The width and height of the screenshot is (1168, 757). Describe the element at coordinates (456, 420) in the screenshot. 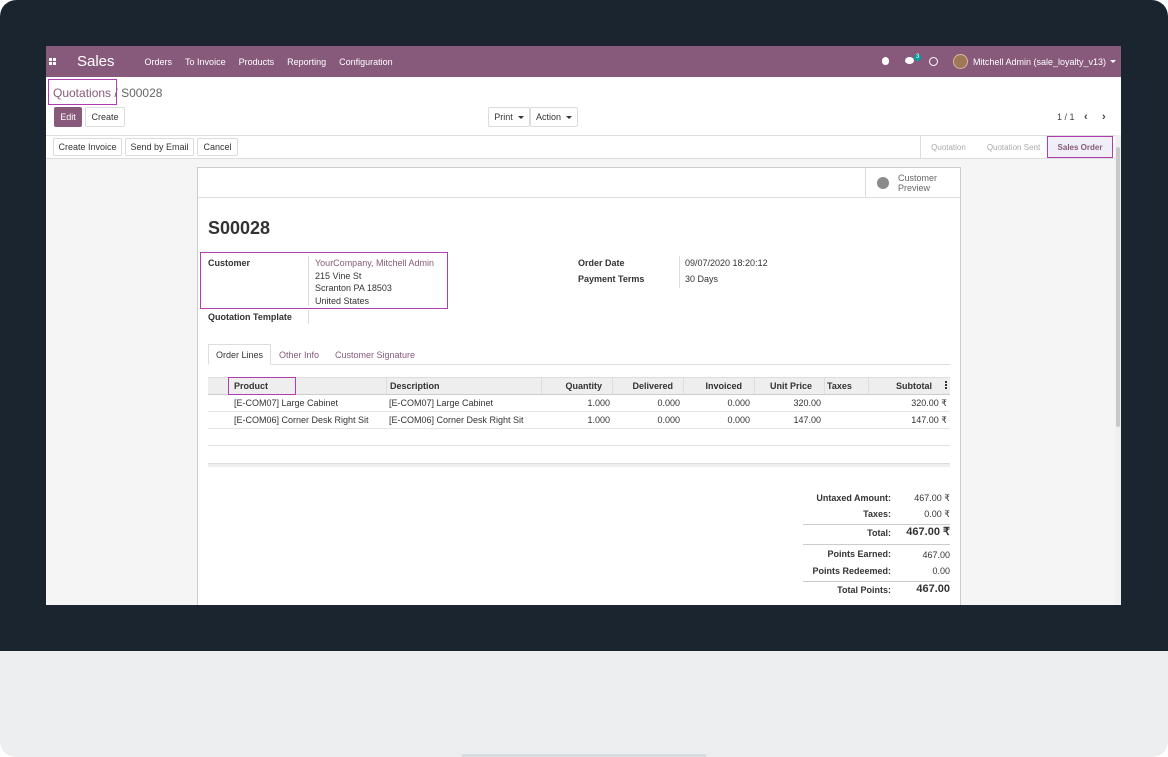

I see `cell-description: [E-COM06] Corner Desk Right Sit` at that location.